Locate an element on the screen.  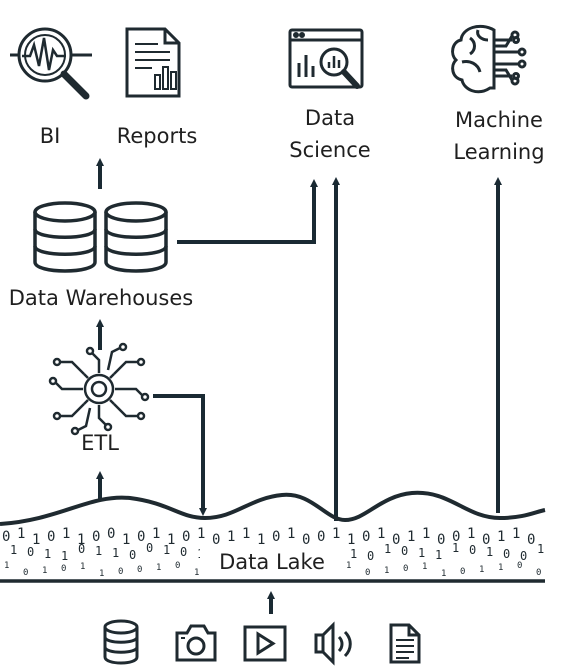
database-source-icon is located at coordinates (121, 642).